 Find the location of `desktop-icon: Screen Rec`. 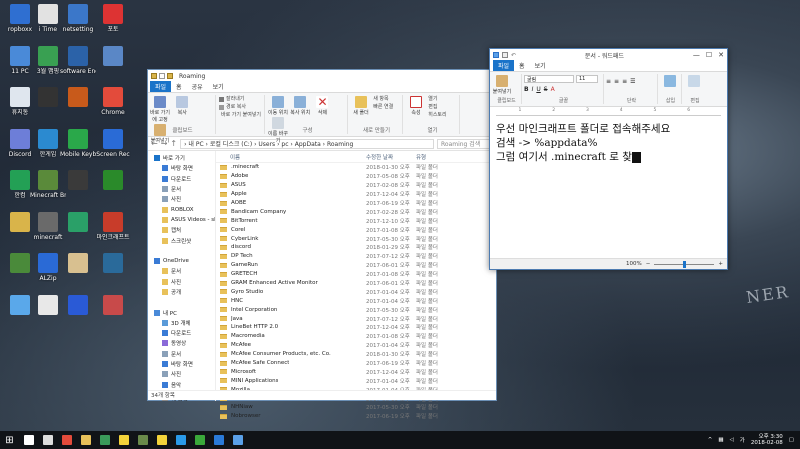

desktop-icon: Screen Rec is located at coordinates (113, 143).